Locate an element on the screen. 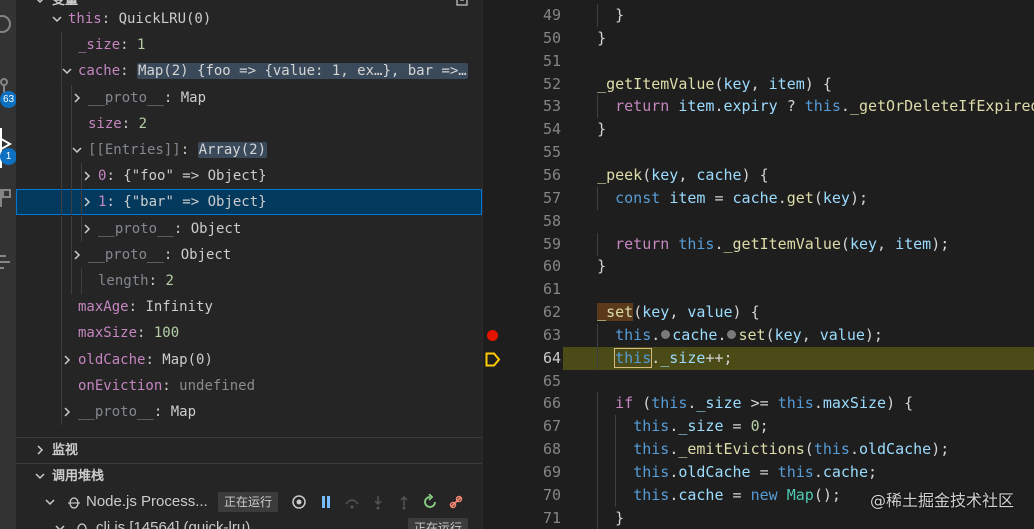  variable-value: 1 is located at coordinates (141, 45).